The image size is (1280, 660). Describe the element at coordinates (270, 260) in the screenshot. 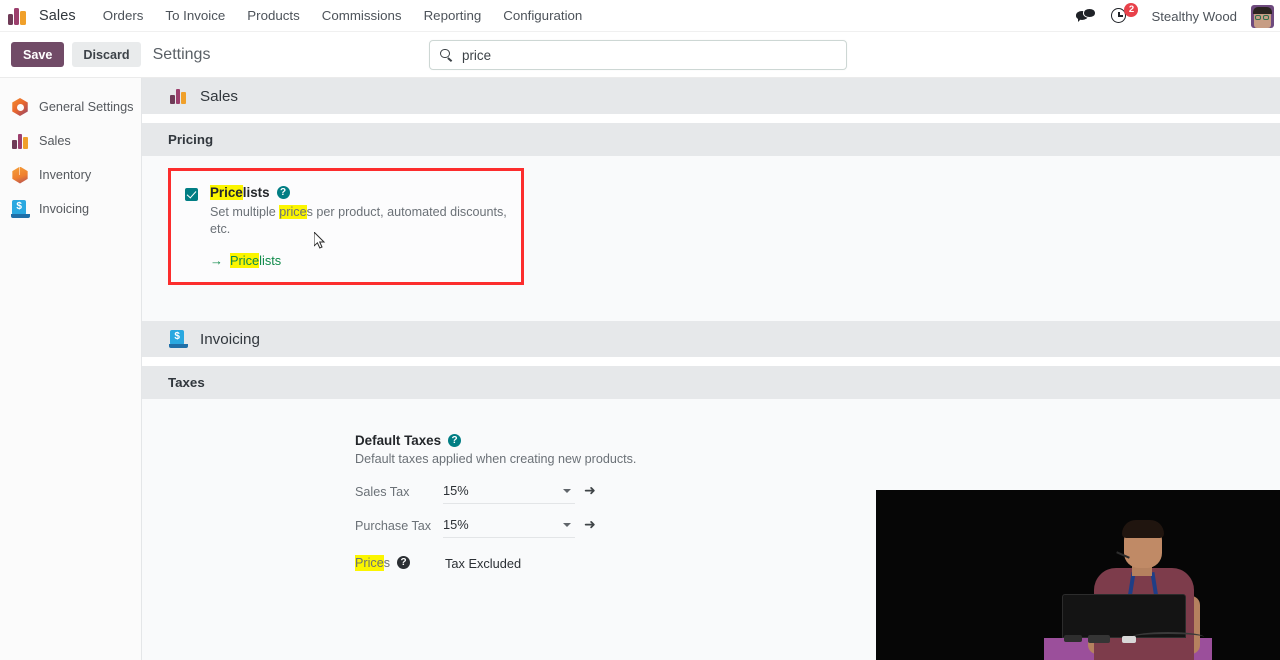

I see `link-rest: lists` at that location.